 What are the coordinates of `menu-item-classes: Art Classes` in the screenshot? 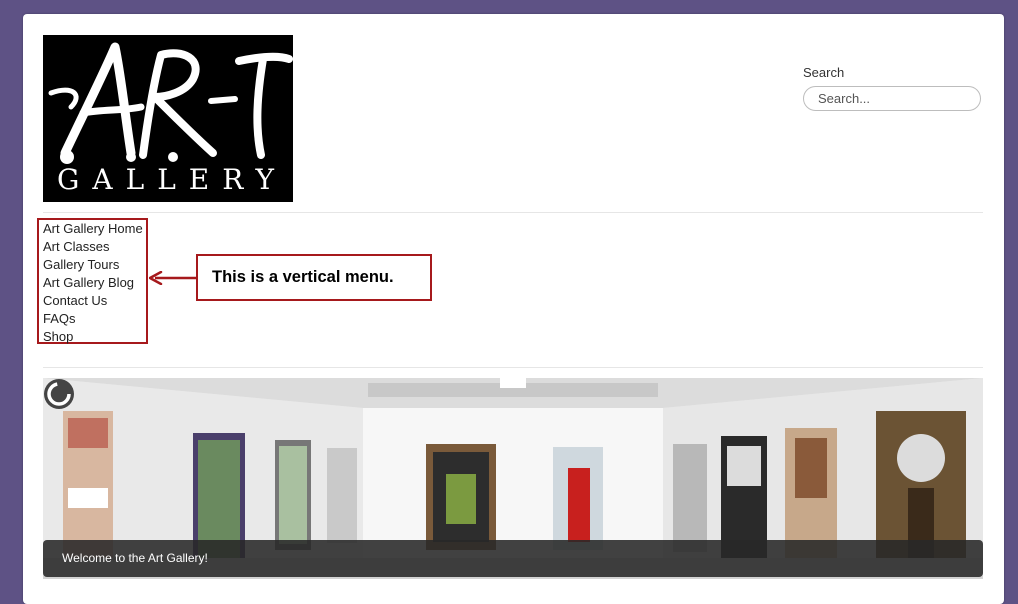 It's located at (93, 247).